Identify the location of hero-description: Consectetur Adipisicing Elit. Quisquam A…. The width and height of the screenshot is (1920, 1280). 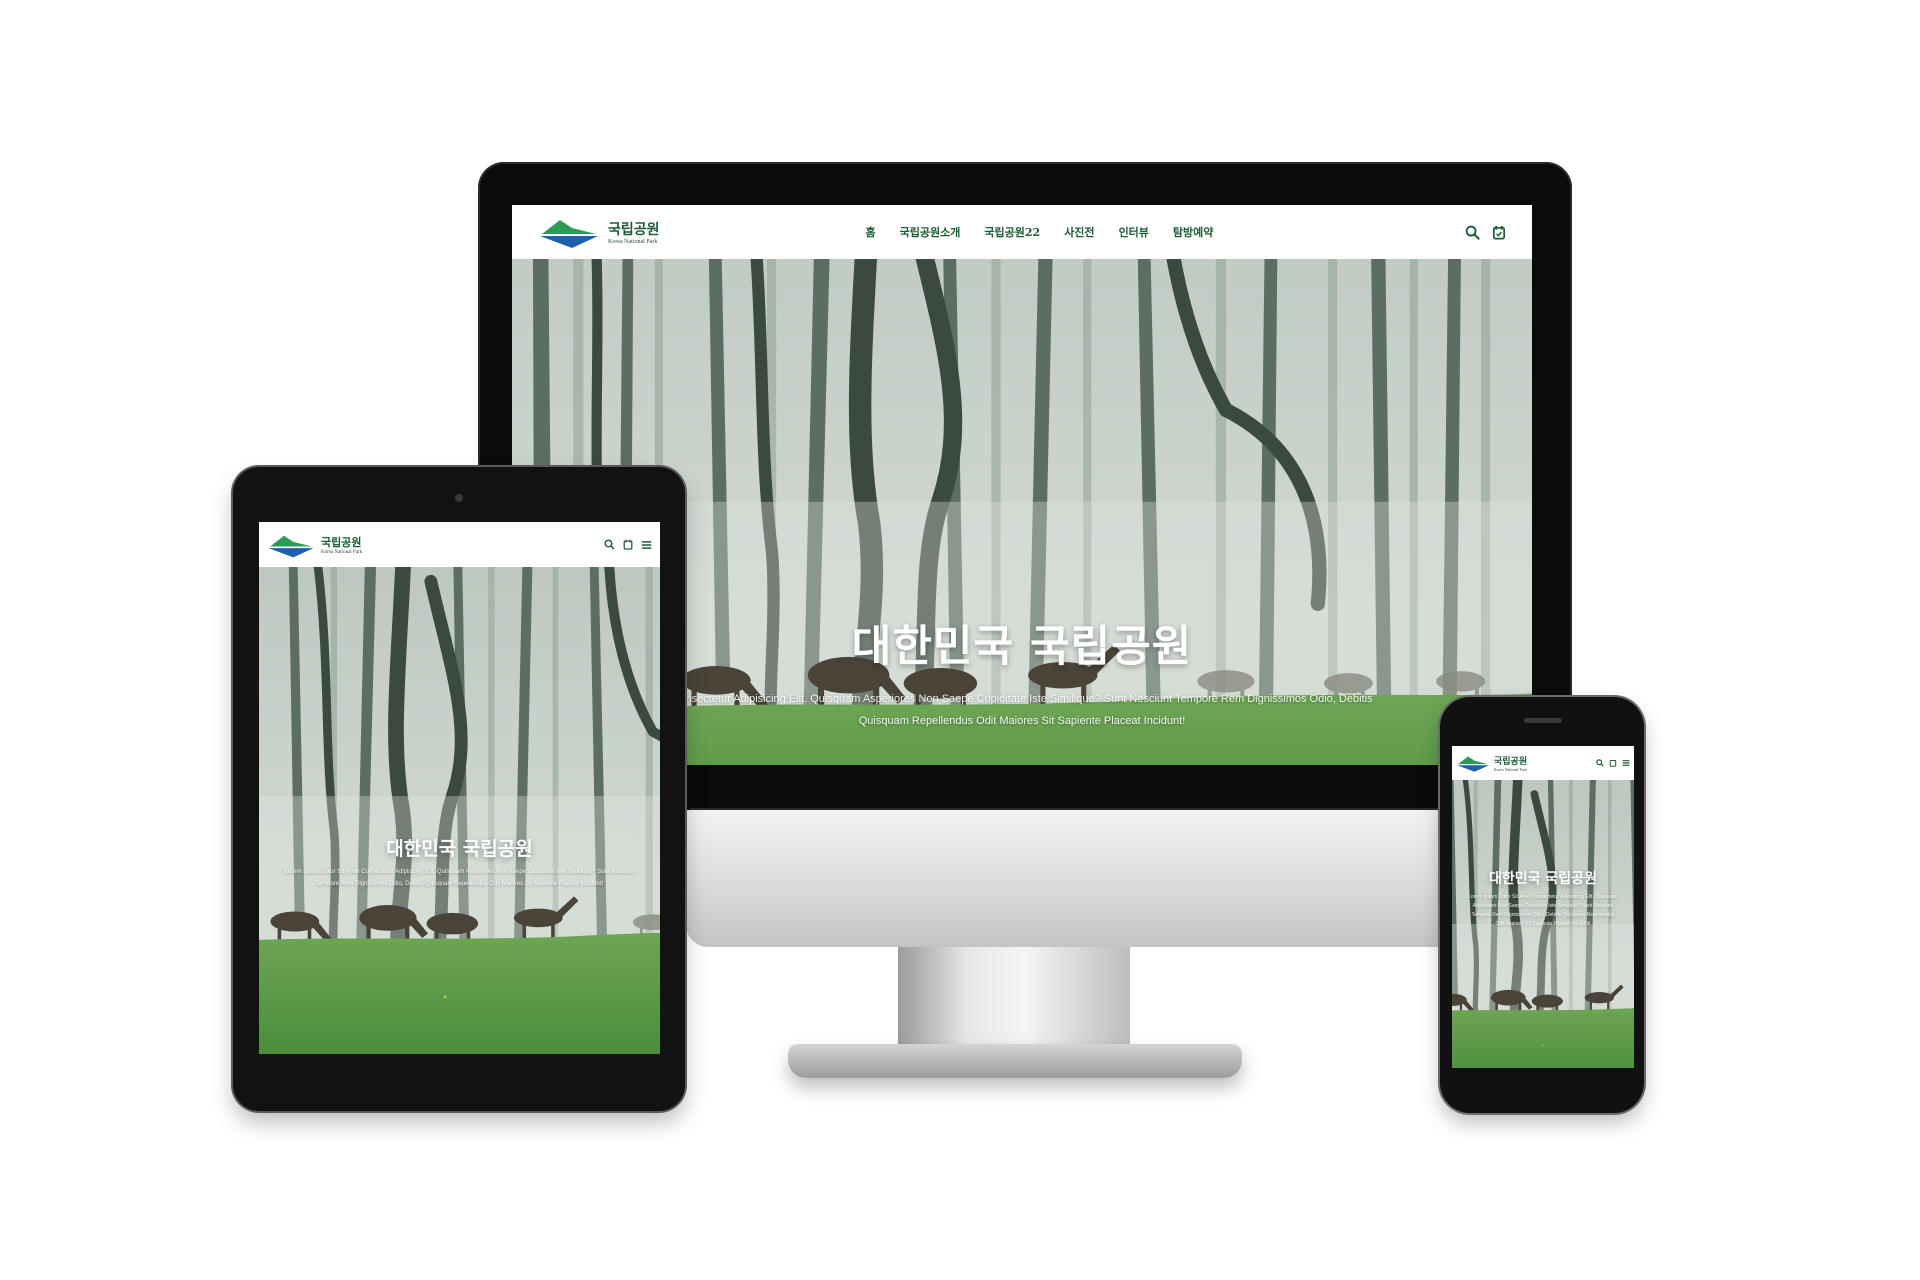
(1022, 710).